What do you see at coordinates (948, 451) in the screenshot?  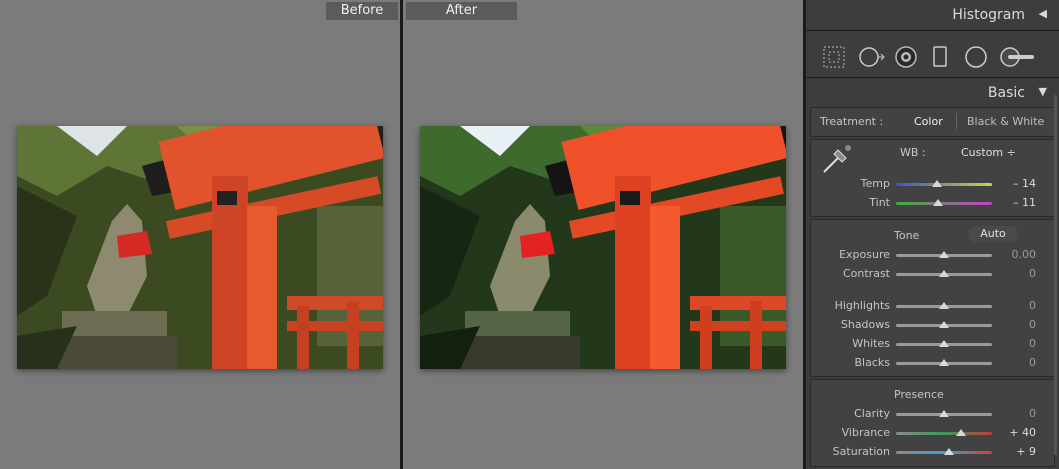 I see `saturation-slider-knob` at bounding box center [948, 451].